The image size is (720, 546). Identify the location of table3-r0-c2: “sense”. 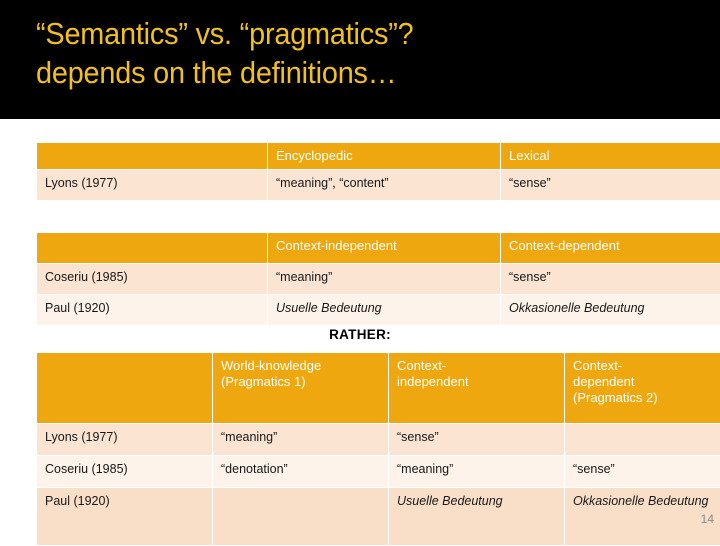
(476, 439).